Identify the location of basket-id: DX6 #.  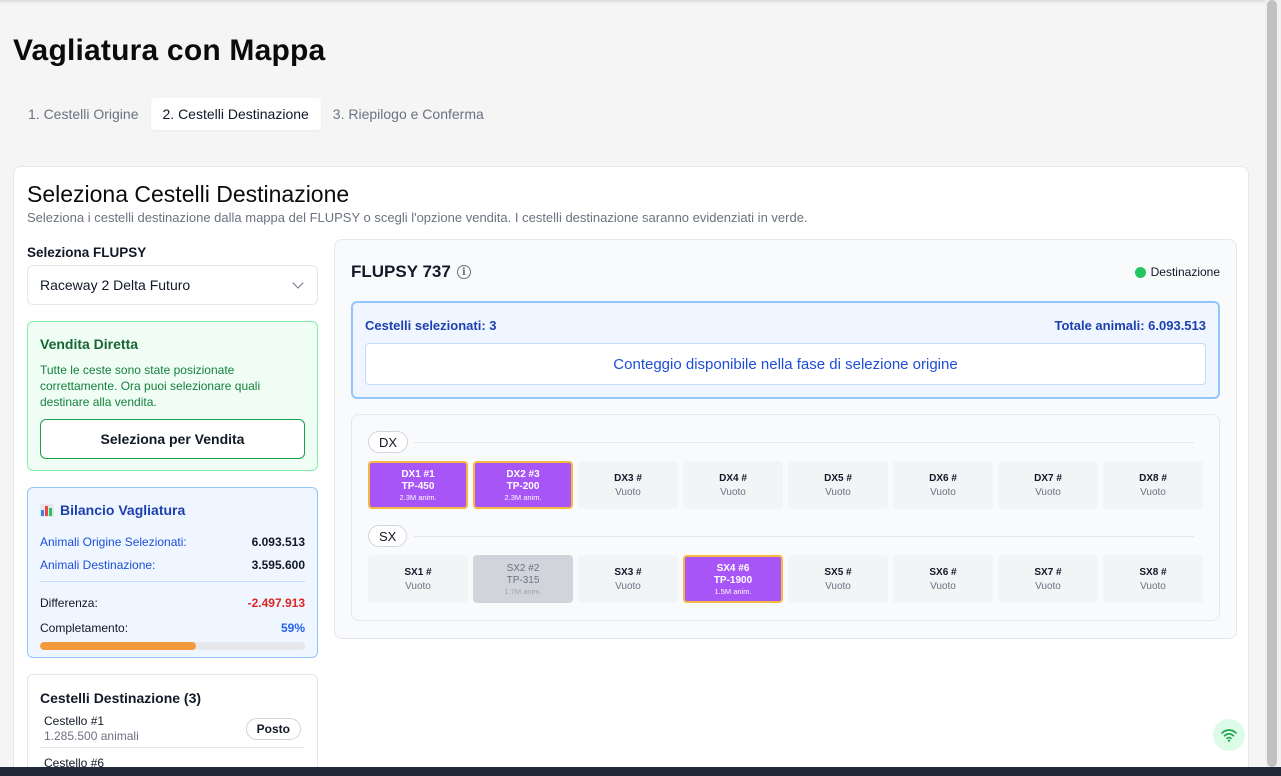
(943, 478).